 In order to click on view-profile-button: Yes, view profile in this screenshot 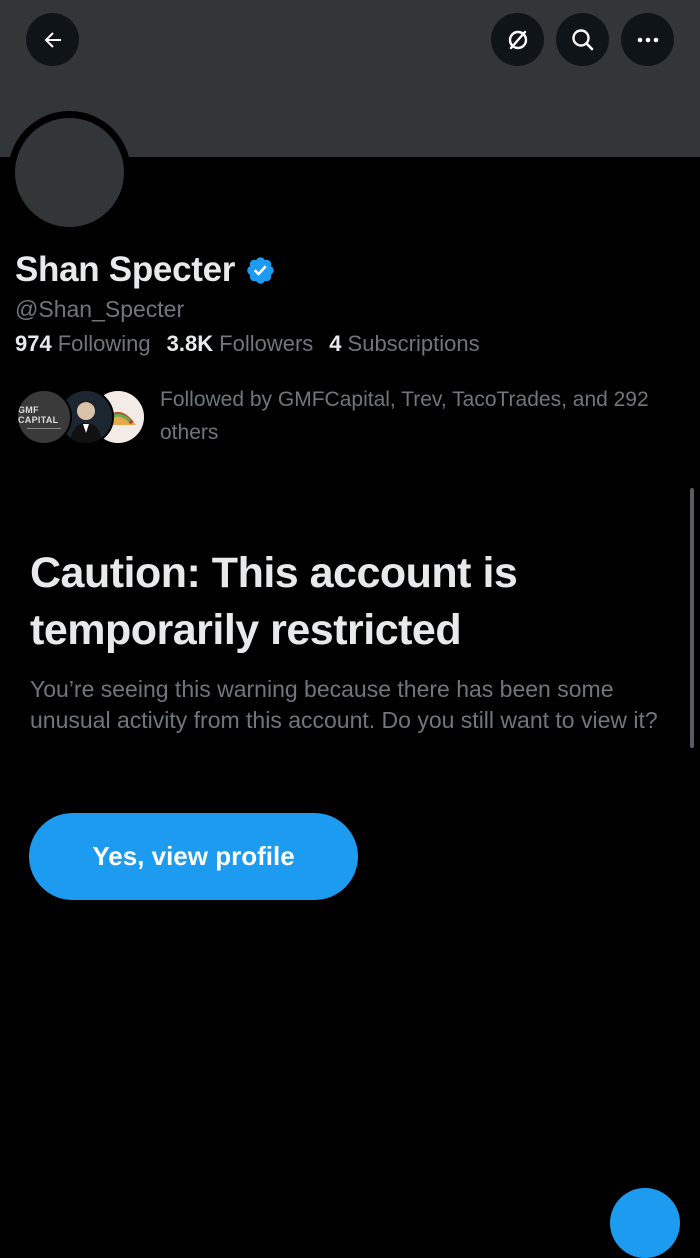, I will do `click(193, 856)`.